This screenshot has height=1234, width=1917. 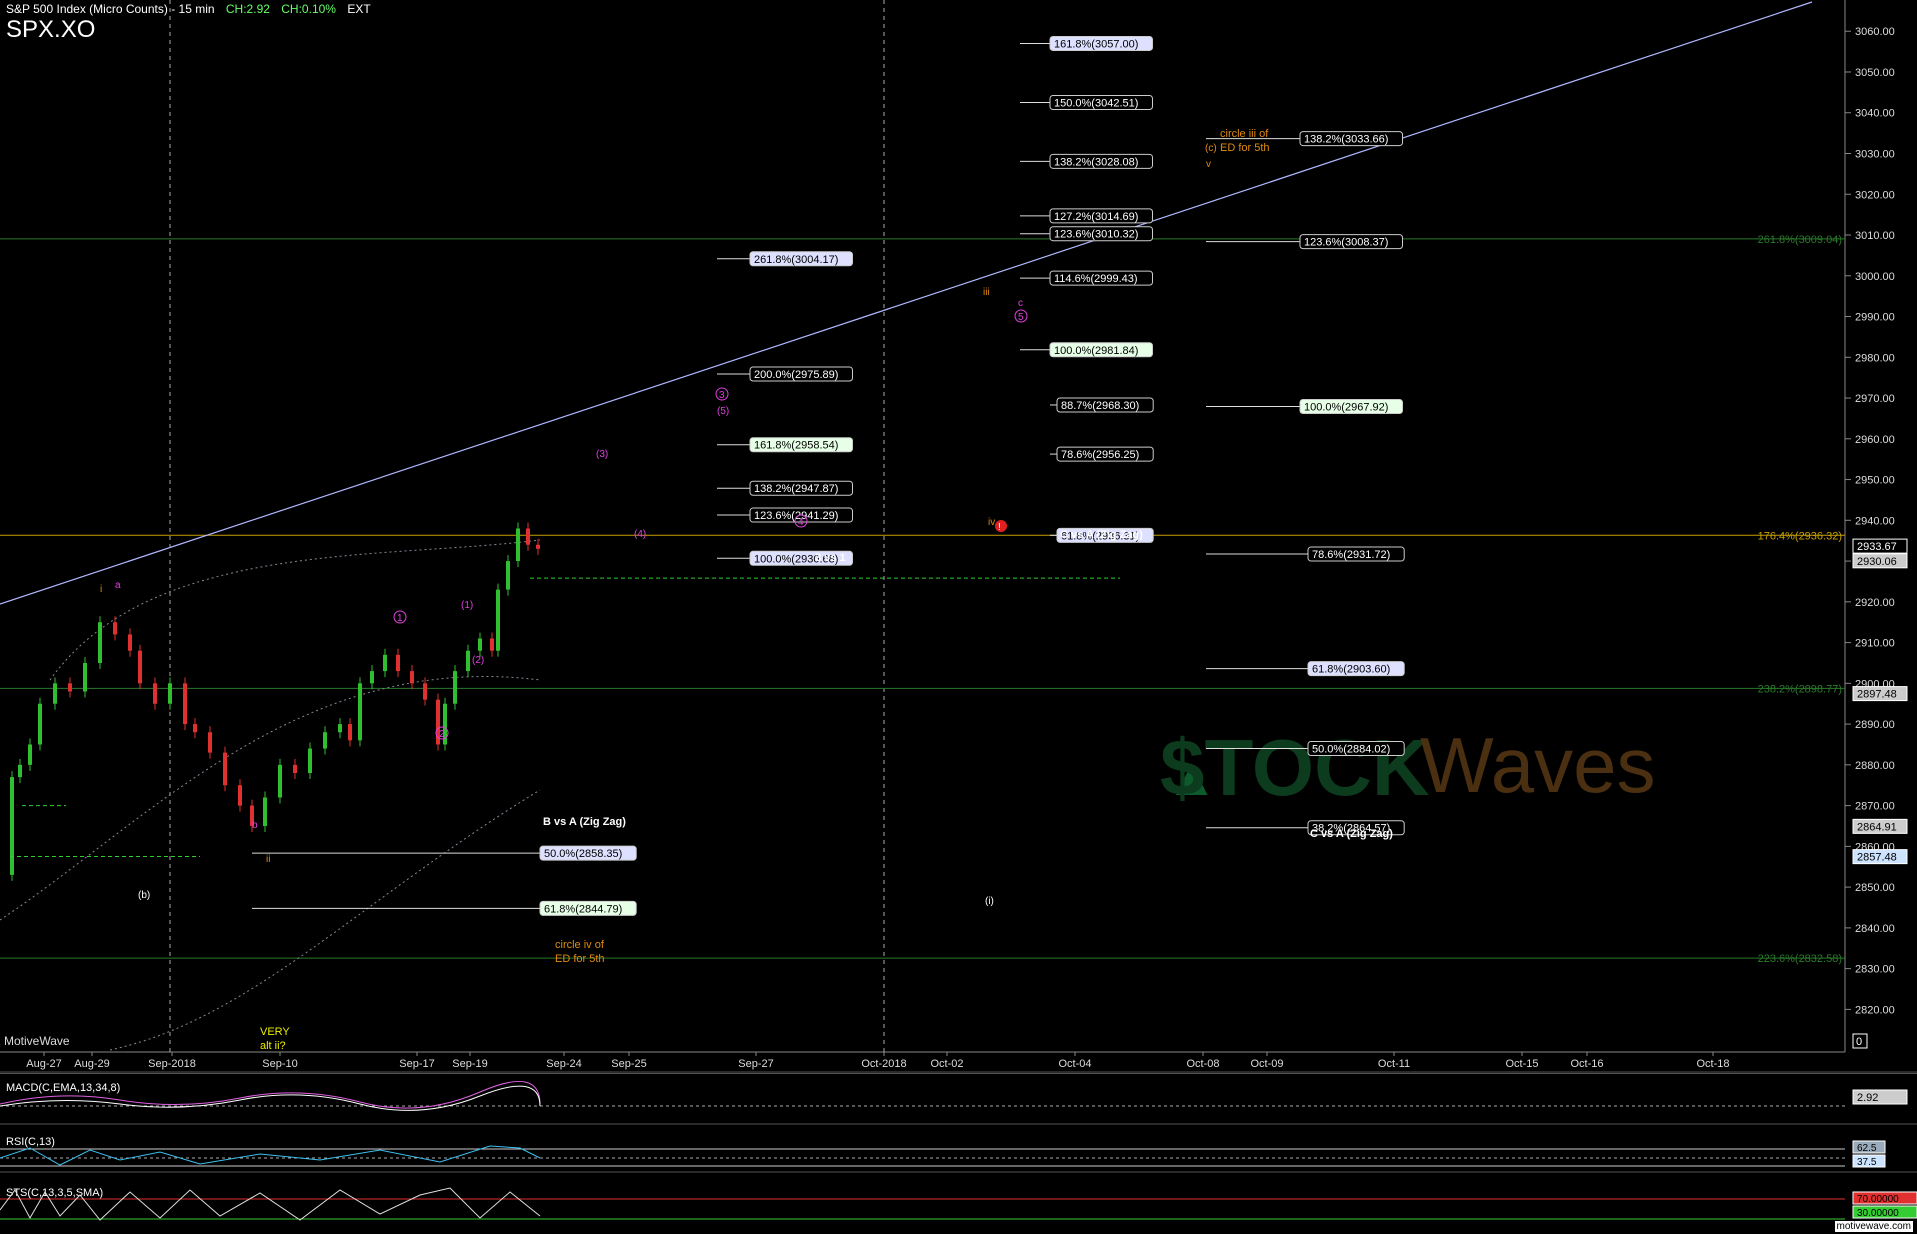 I want to click on y-tick-label-15: 2910.00, so click(x=1875, y=644).